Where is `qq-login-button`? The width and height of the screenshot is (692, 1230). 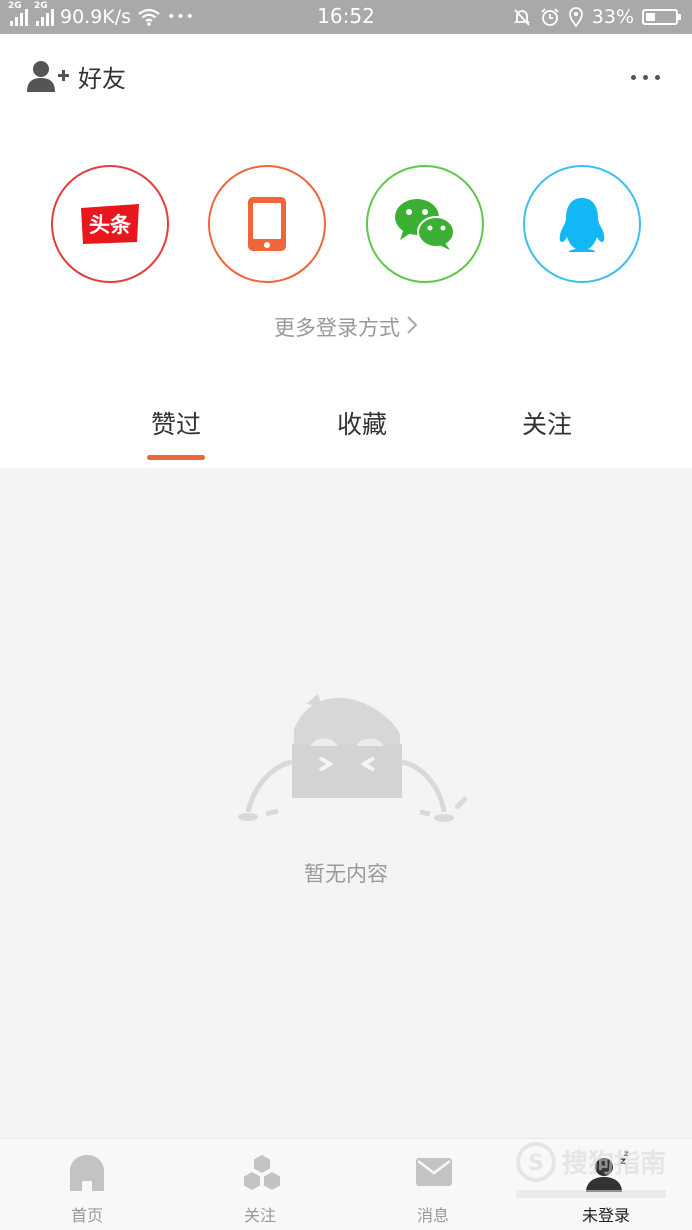 qq-login-button is located at coordinates (582, 224).